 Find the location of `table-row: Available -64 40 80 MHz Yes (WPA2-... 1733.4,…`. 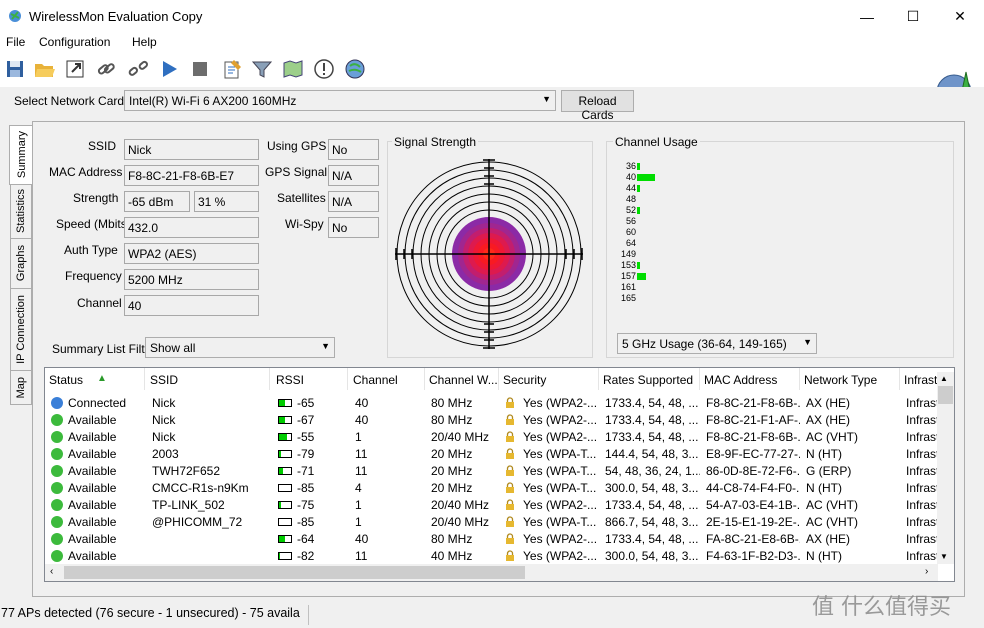

table-row: Available -64 40 80 MHz Yes (WPA2-... 1733.4,… is located at coordinates (494, 538).